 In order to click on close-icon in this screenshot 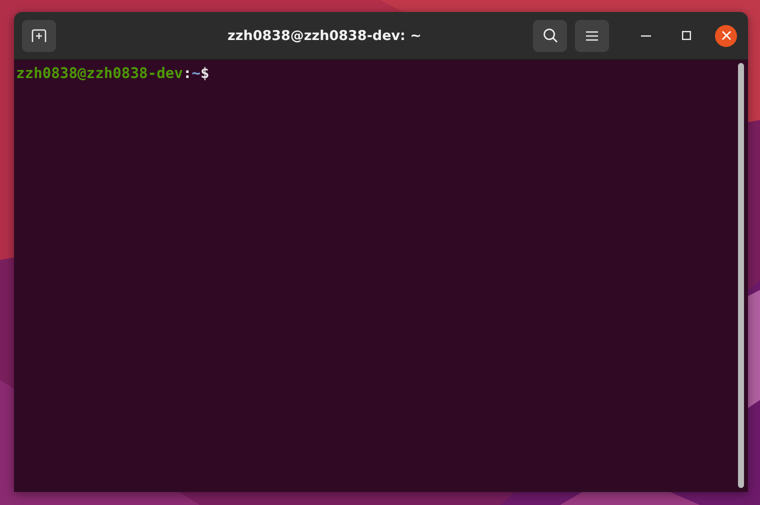, I will do `click(726, 35)`.